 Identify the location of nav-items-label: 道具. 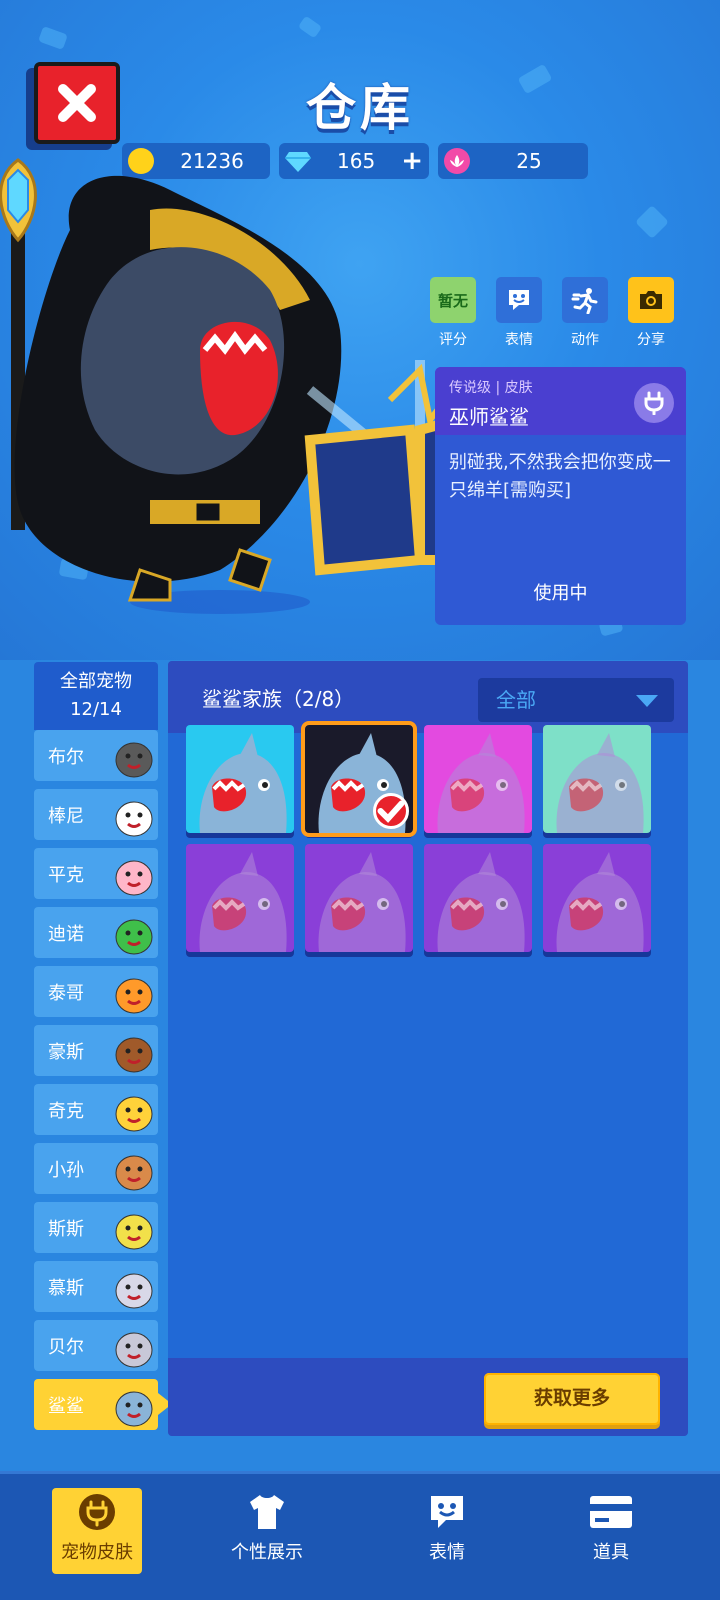
(611, 1552).